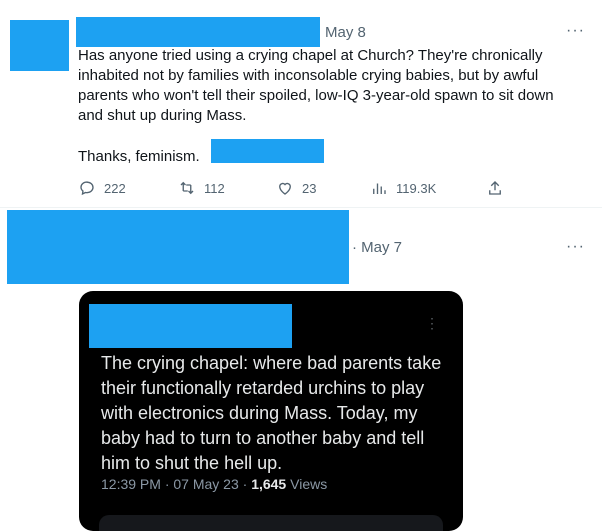  I want to click on like-button: 23, so click(296, 188).